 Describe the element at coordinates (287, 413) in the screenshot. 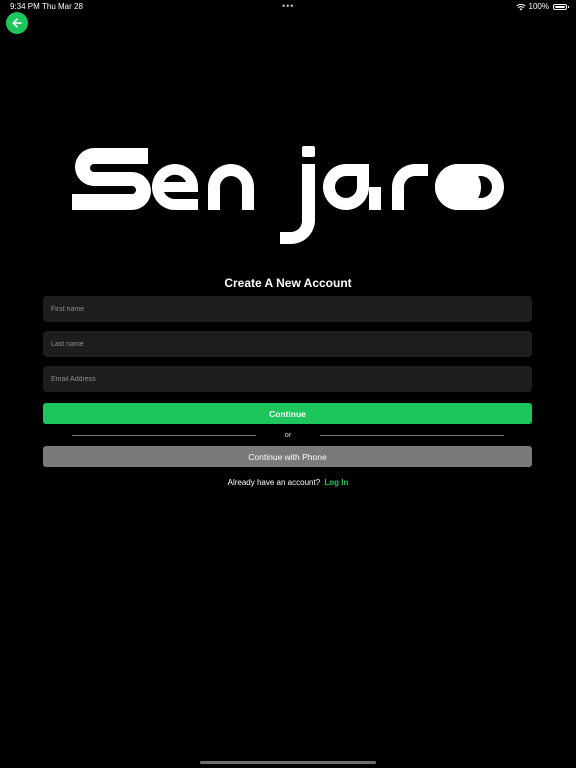

I see `continue-button: Continue` at that location.